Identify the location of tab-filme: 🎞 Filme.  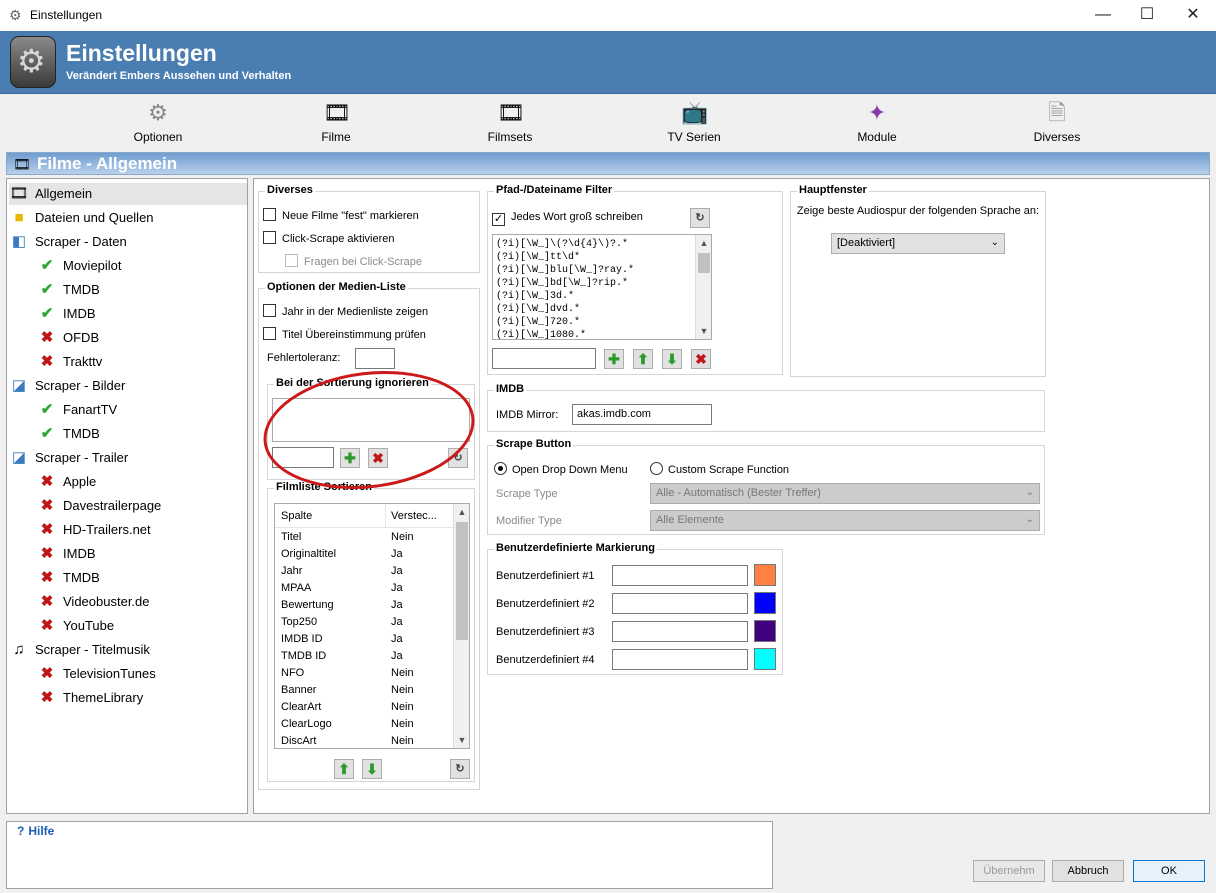
(336, 123).